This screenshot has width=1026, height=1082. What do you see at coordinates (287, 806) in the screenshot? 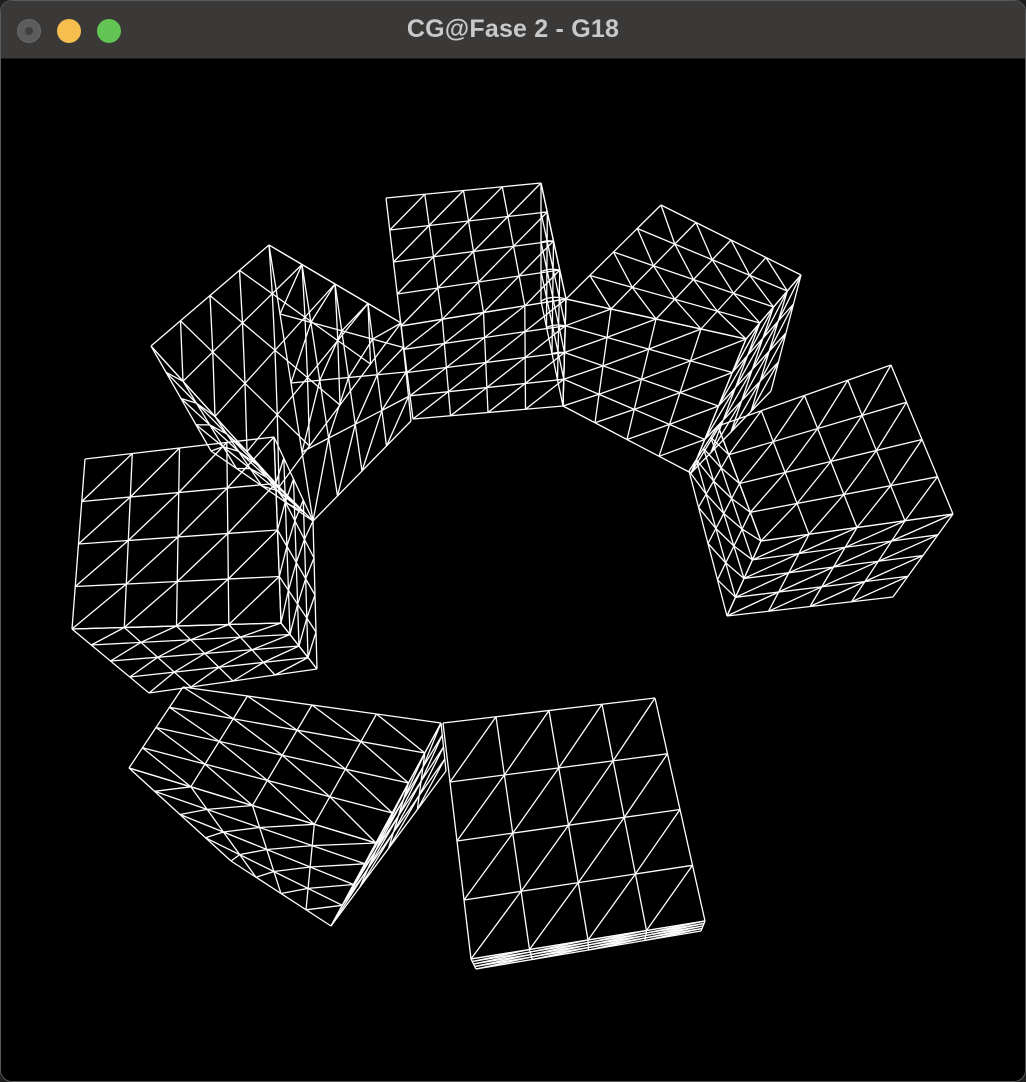
I see `cube-bottom-left` at bounding box center [287, 806].